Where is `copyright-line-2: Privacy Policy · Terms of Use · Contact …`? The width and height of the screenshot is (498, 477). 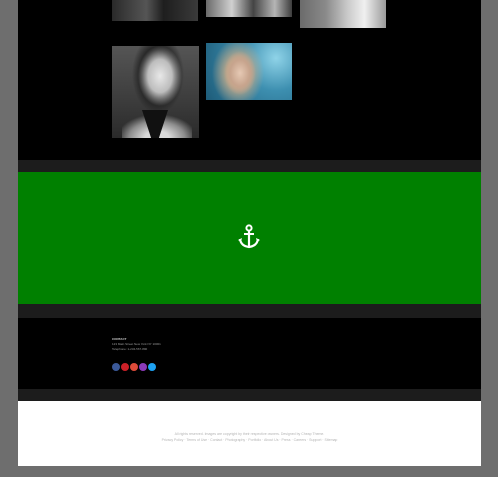 copyright-line-2: Privacy Policy · Terms of Use · Contact … is located at coordinates (249, 440).